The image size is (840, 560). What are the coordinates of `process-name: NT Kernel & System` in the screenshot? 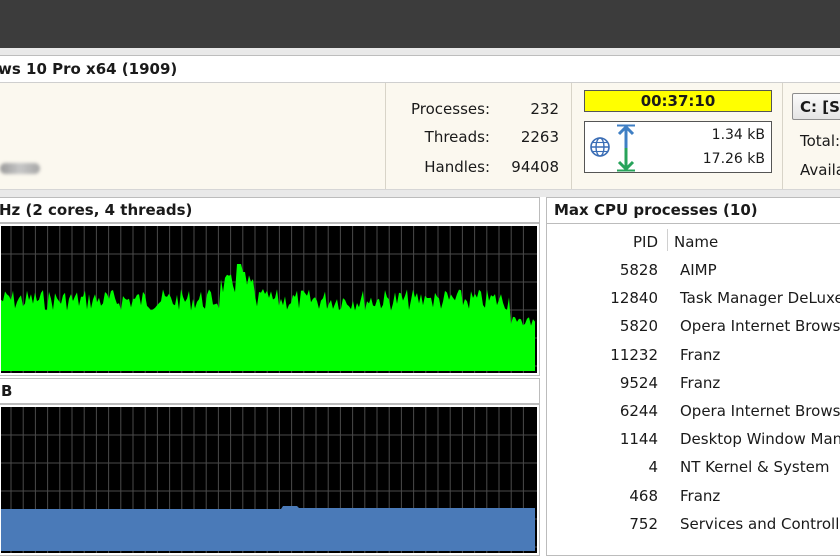 It's located at (755, 467).